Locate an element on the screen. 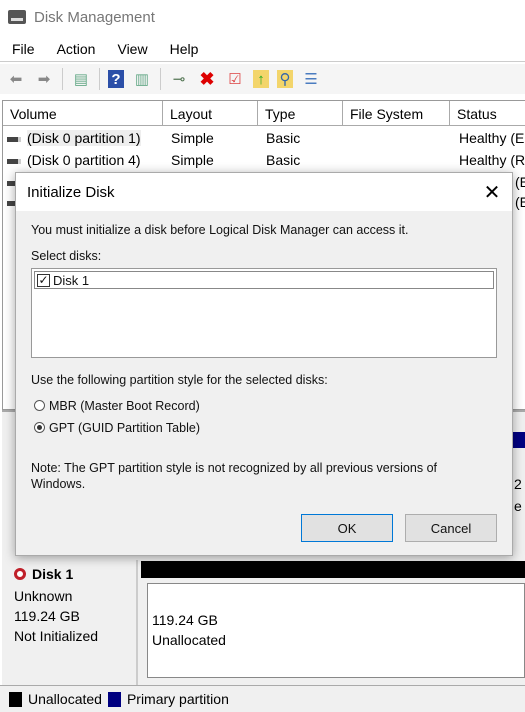 This screenshot has width=525, height=712. radio-selected-icon is located at coordinates (39, 427).